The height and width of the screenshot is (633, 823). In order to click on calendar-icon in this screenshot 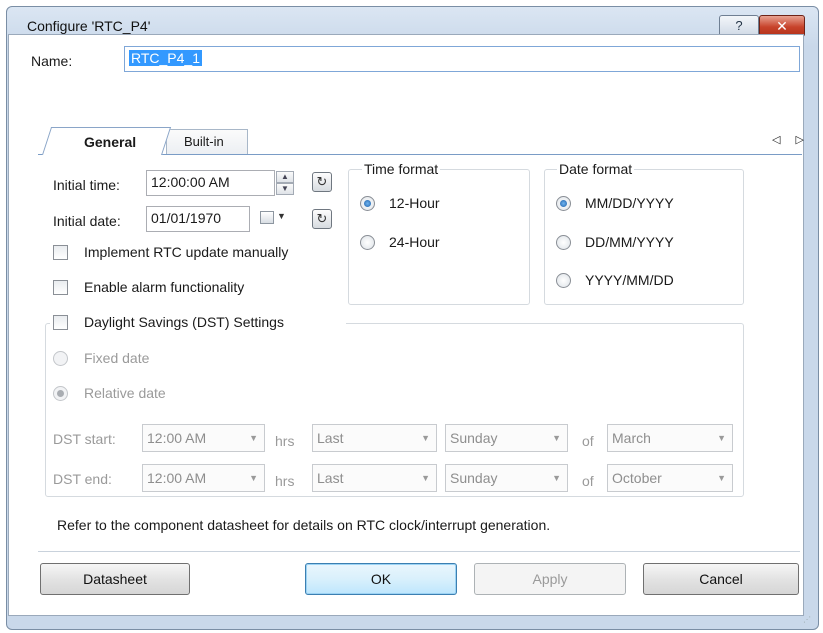, I will do `click(267, 217)`.